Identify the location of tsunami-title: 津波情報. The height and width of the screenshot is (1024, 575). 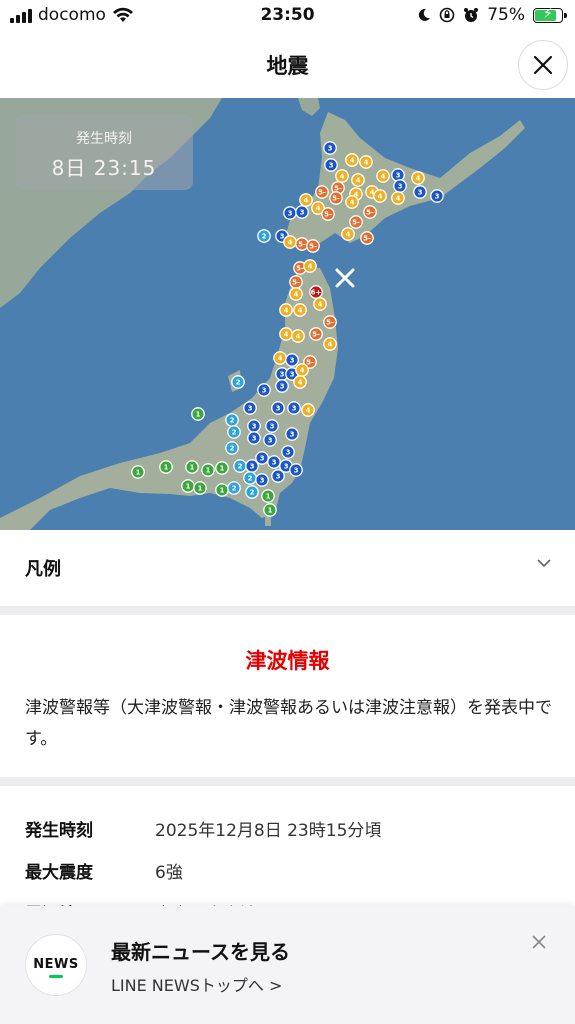
(287, 661).